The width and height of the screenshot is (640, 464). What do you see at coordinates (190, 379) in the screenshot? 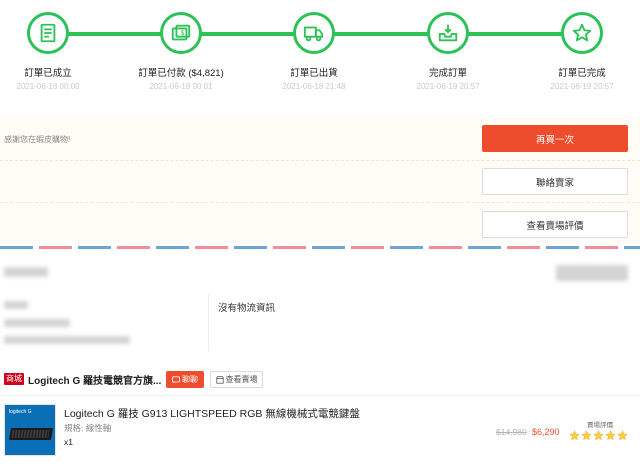
I see `chat-label: 聊聊` at bounding box center [190, 379].